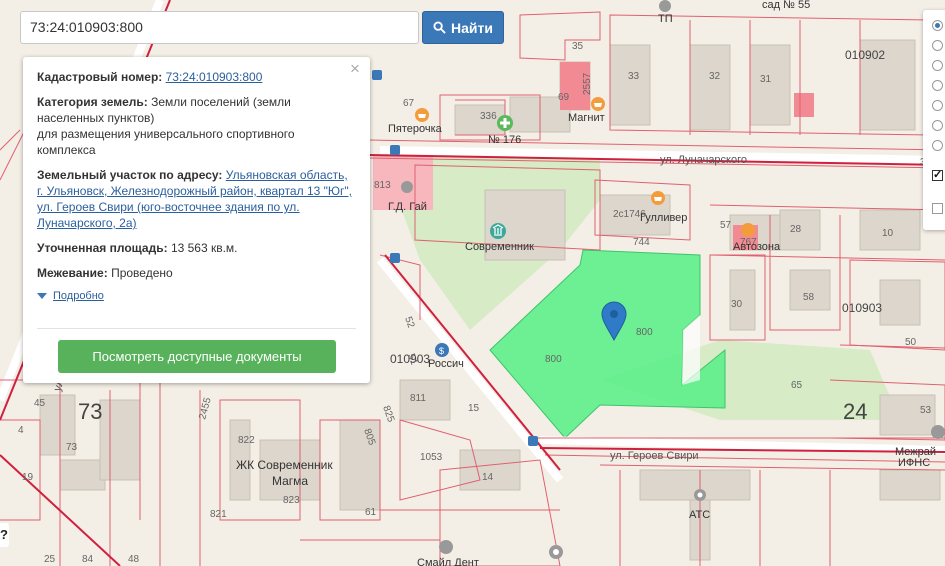  I want to click on svg-text: 28, so click(796, 229).